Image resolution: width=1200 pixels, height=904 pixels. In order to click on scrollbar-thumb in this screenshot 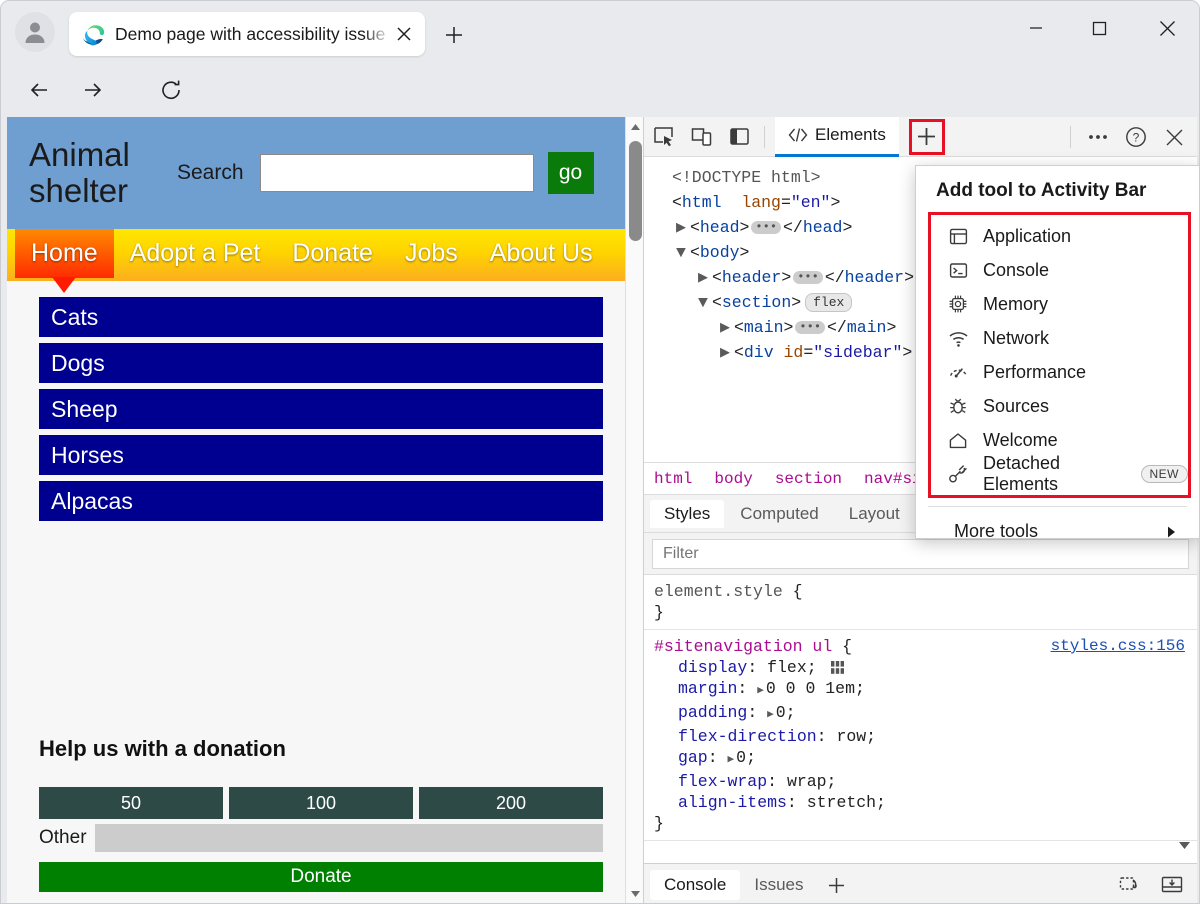, I will do `click(635, 191)`.